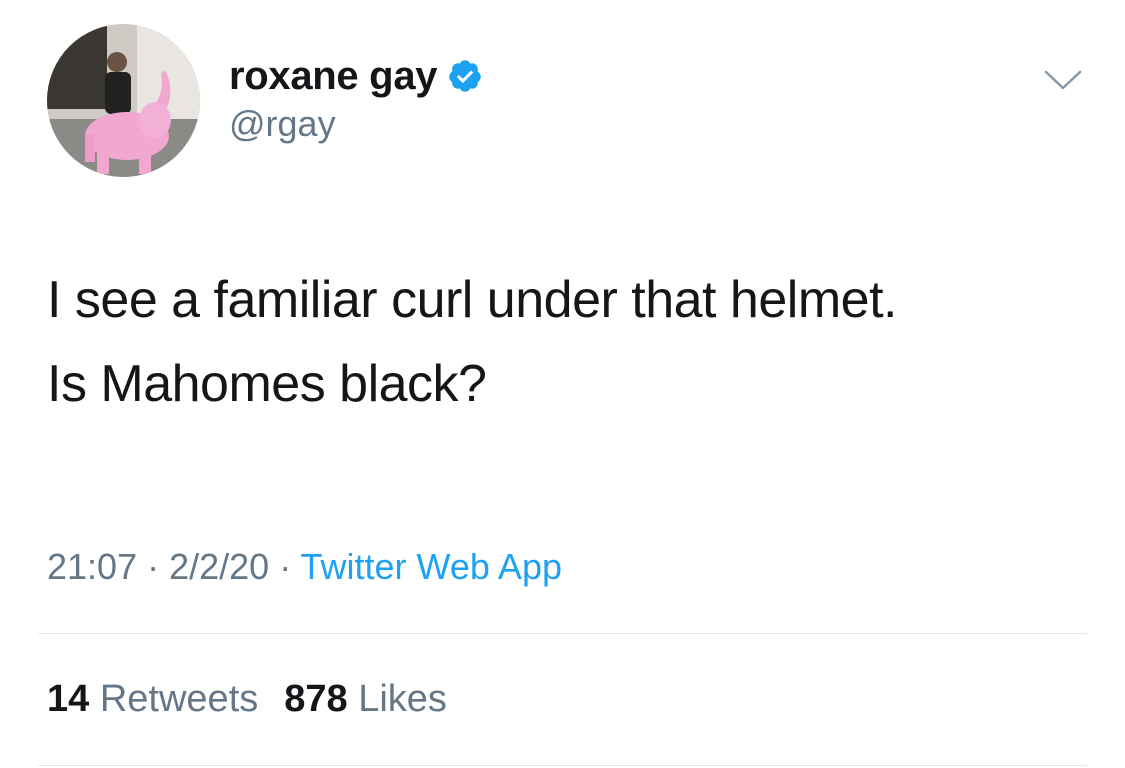 The image size is (1125, 768). Describe the element at coordinates (402, 699) in the screenshot. I see `likes-label: Likes` at that location.